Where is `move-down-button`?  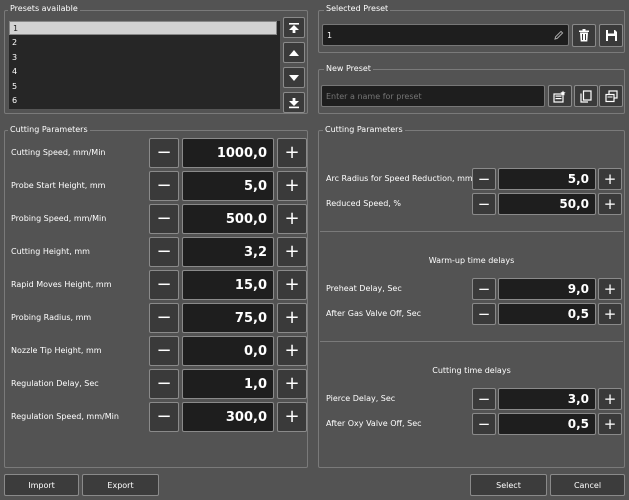
move-down-button is located at coordinates (294, 77).